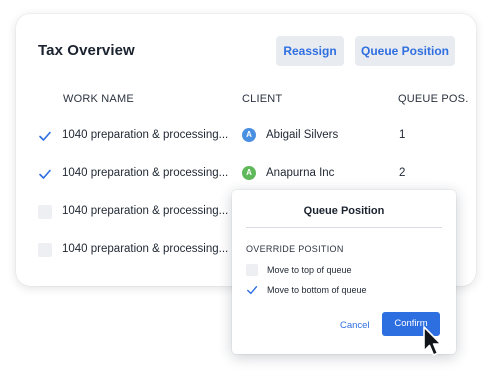 The image size is (500, 380). Describe the element at coordinates (402, 173) in the screenshot. I see `queue-position: 2` at that location.